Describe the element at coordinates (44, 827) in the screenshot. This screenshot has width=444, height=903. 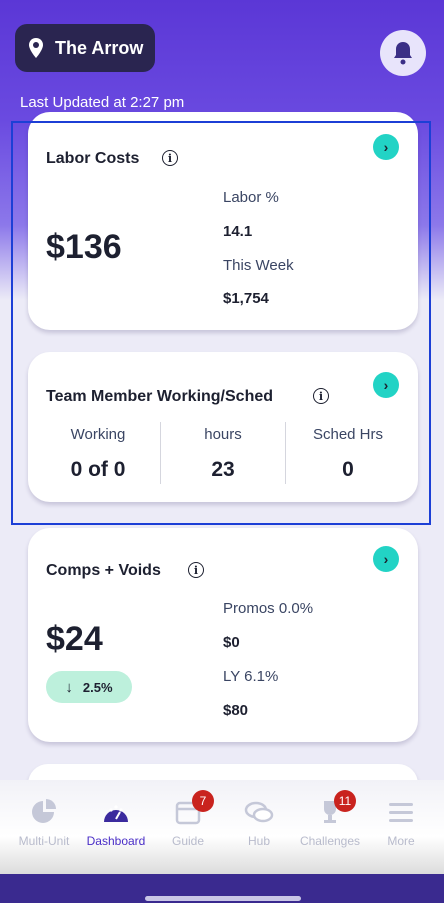
I see `nav-multi-unit: Multi-Unit` at that location.